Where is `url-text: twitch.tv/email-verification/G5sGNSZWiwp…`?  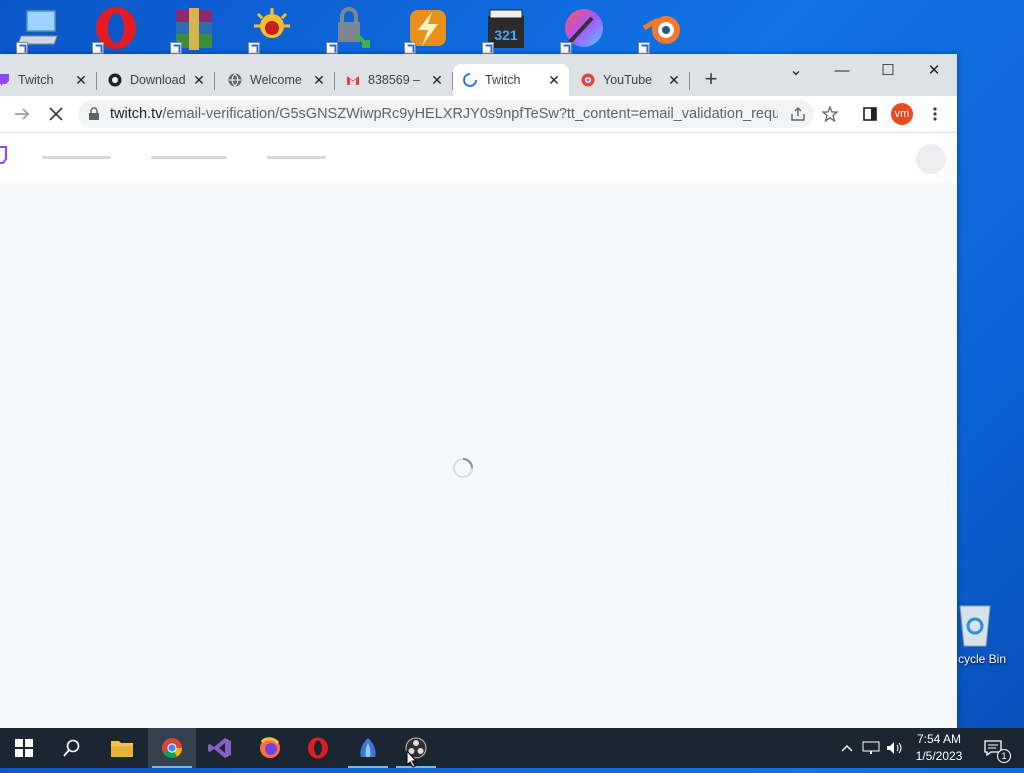 url-text: twitch.tv/email-verification/G5sGNSZWiwp… is located at coordinates (444, 114).